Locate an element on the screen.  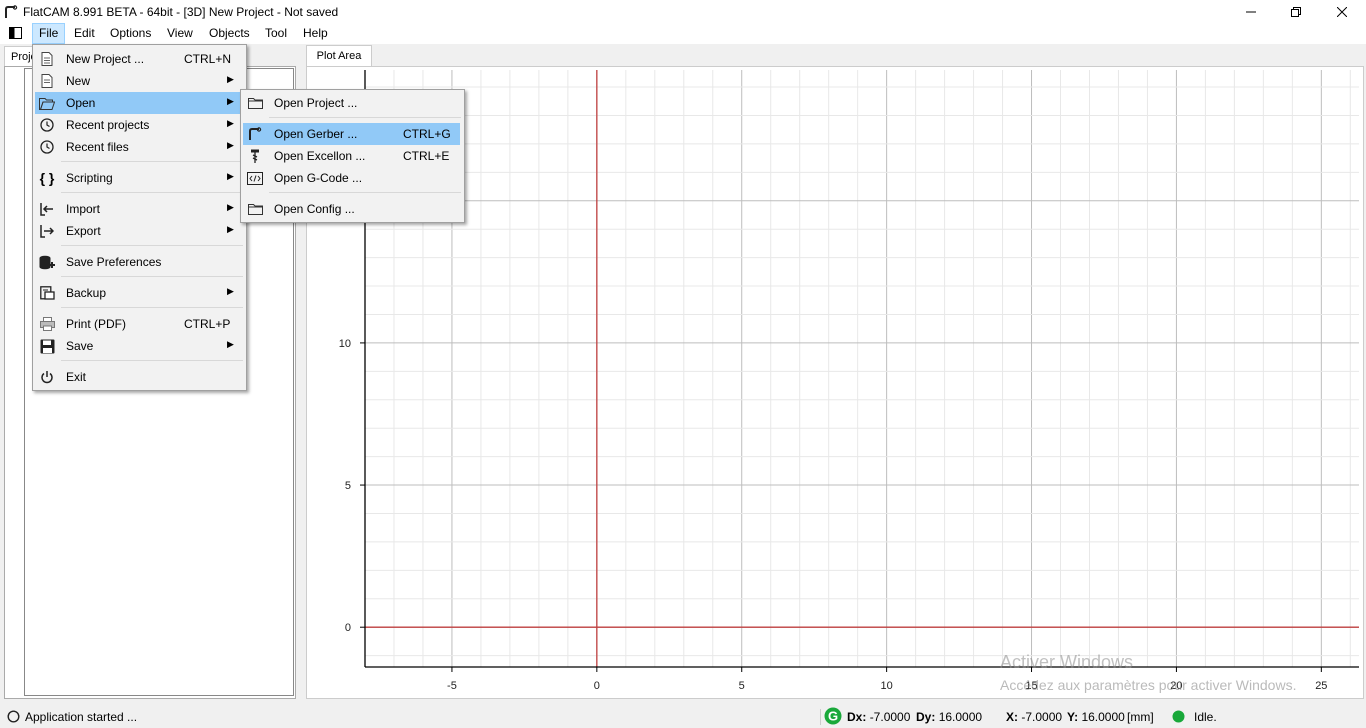
export-icon is located at coordinates (47, 231).